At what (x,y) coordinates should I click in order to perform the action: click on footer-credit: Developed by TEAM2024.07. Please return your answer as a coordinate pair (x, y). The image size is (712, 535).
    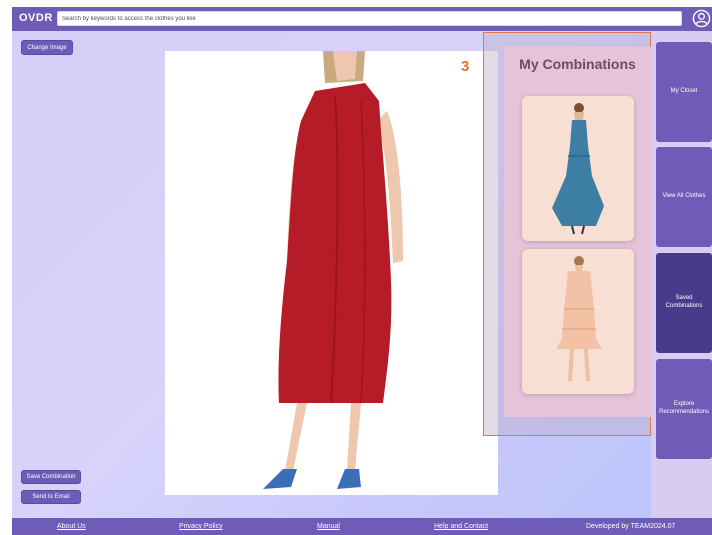
    Looking at the image, I should click on (631, 526).